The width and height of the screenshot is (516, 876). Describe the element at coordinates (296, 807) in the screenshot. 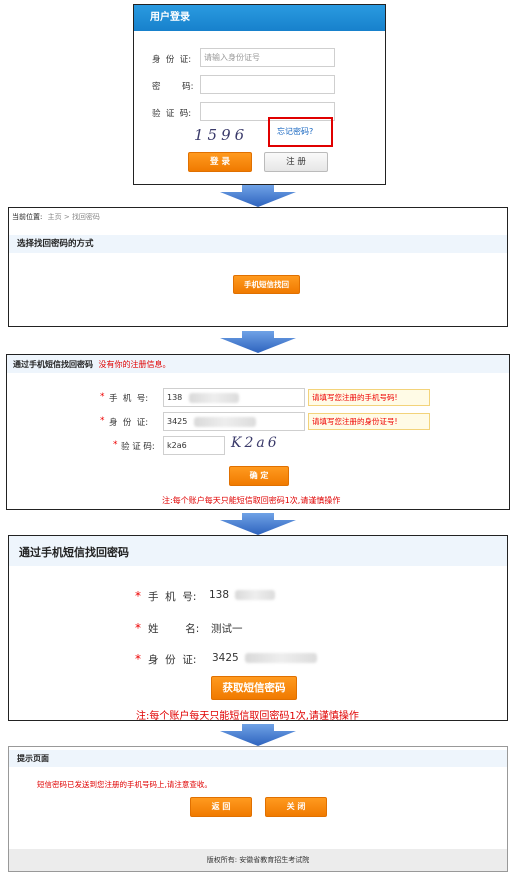

I see `close-button: 关 闭` at that location.